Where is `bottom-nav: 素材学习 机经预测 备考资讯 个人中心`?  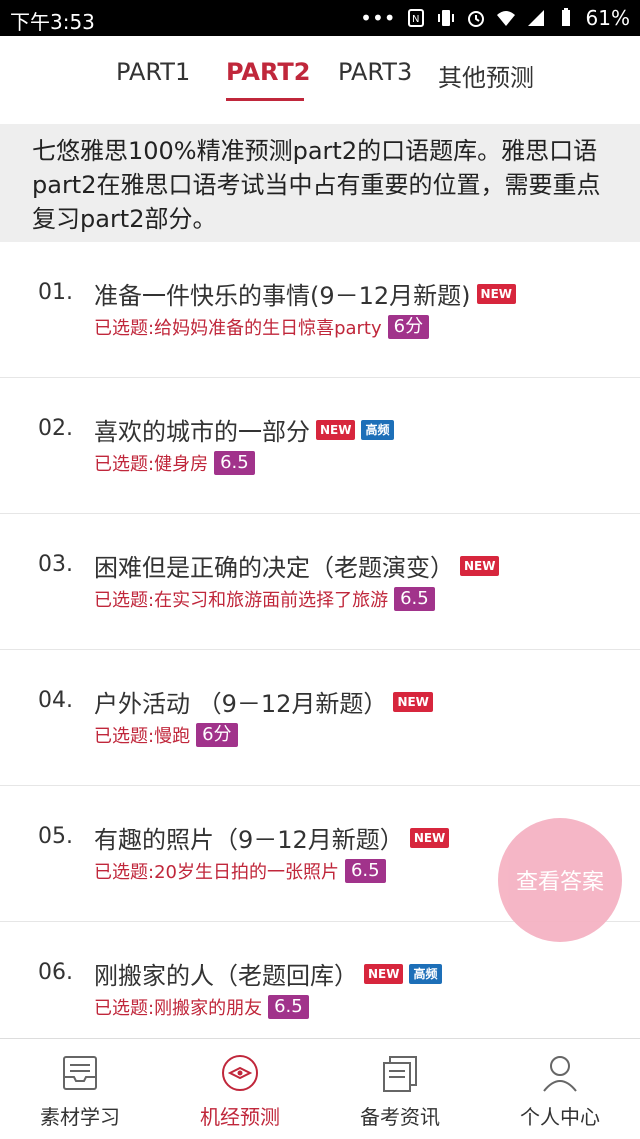 bottom-nav: 素材学习 机经预测 备考资讯 个人中心 is located at coordinates (320, 1088).